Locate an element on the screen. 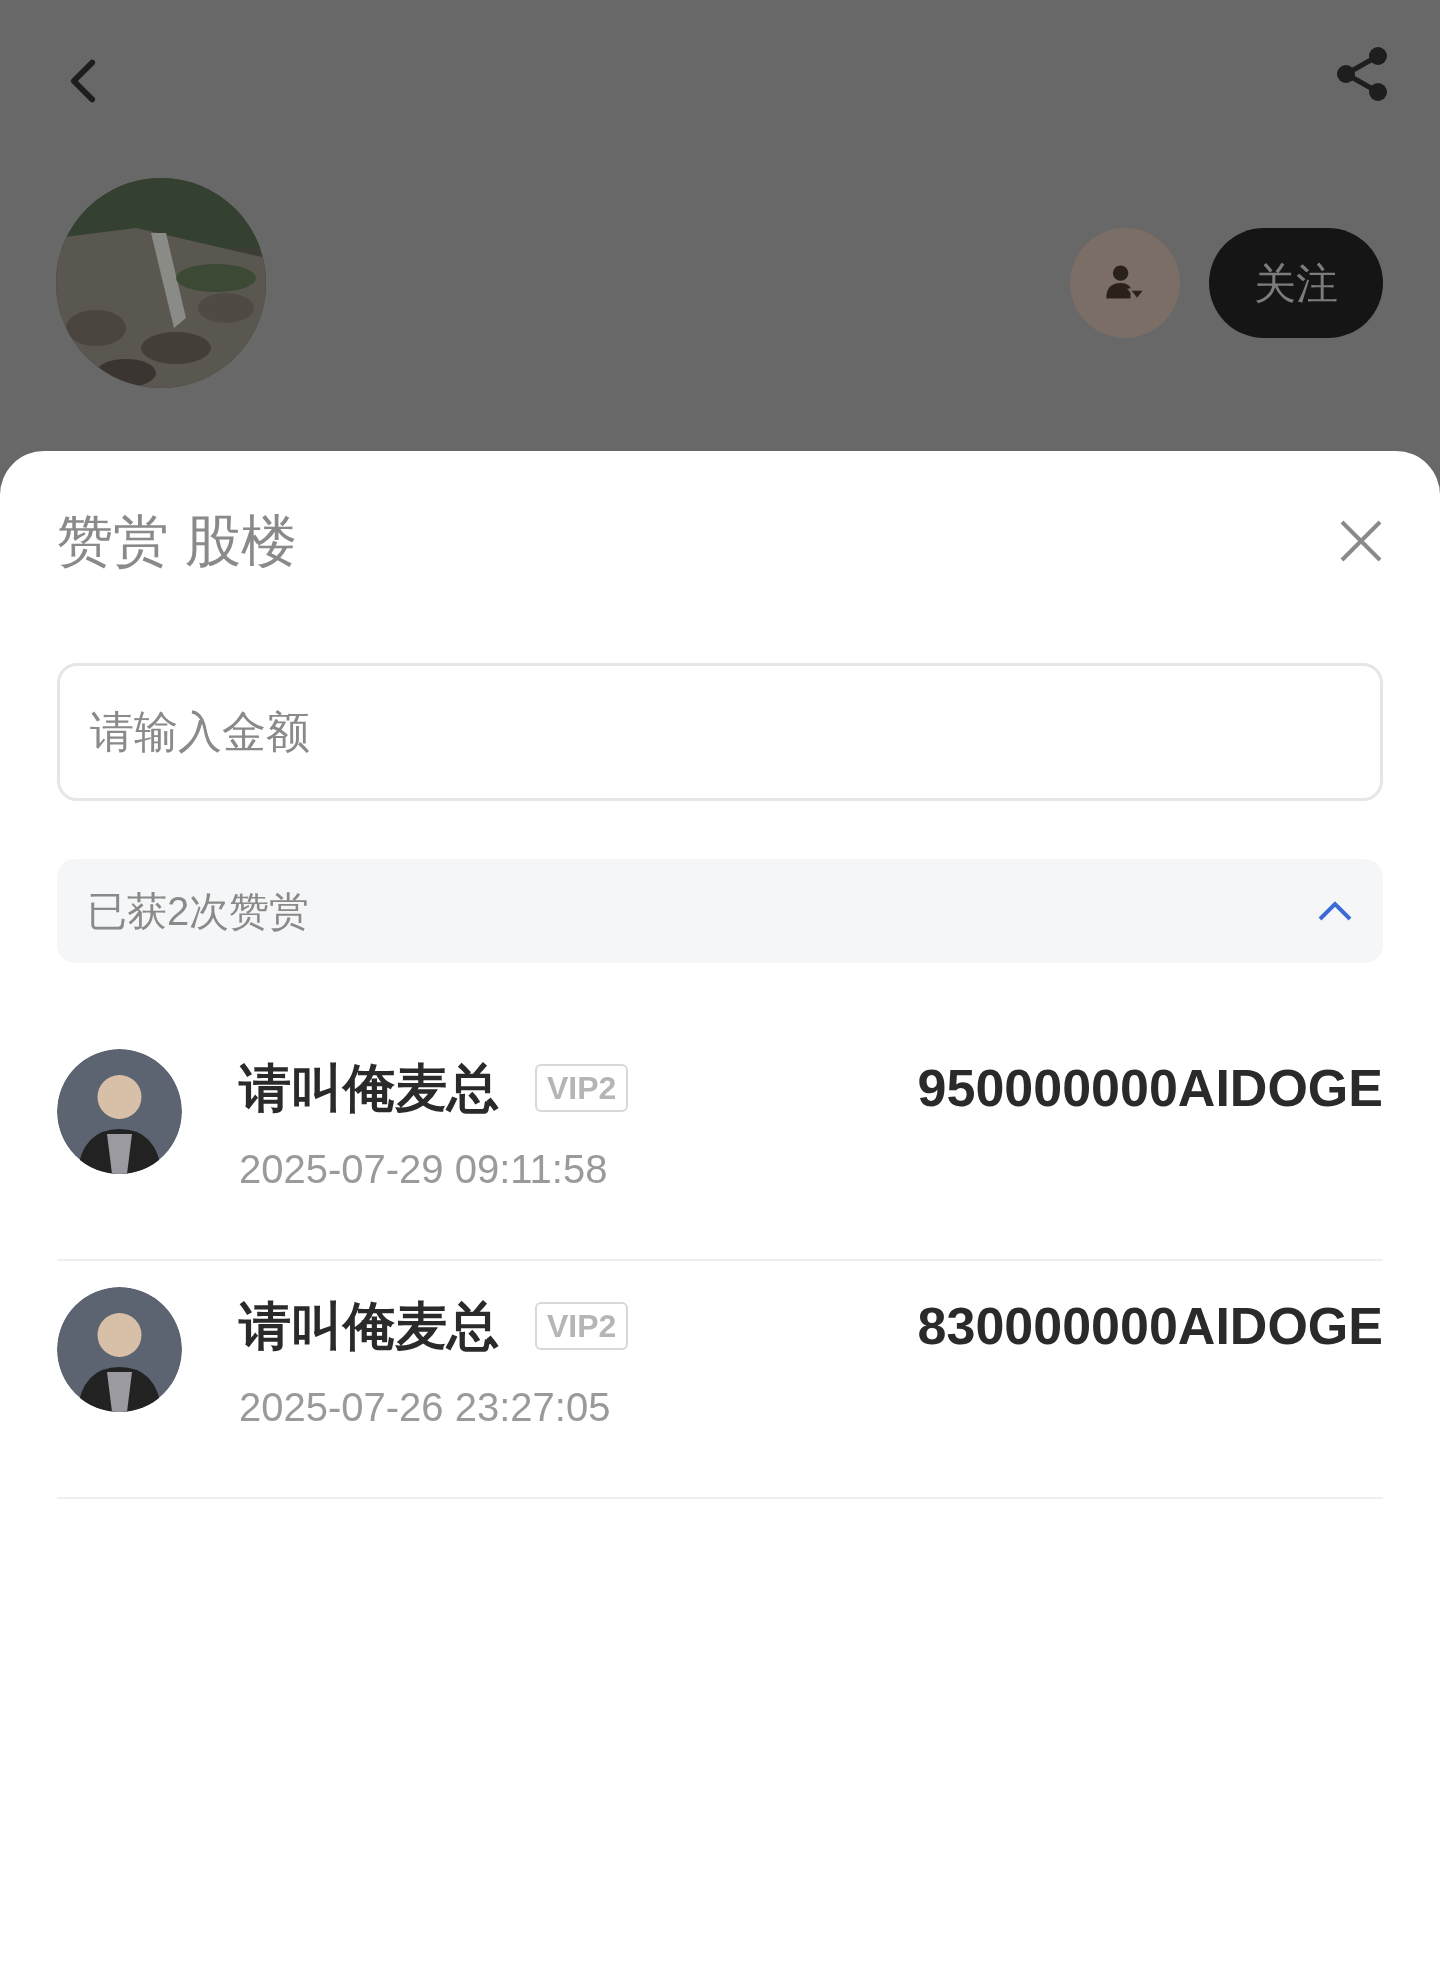 The height and width of the screenshot is (1966, 1440). reward-time: 2025-07-29 09:11:58 is located at coordinates (424, 1169).